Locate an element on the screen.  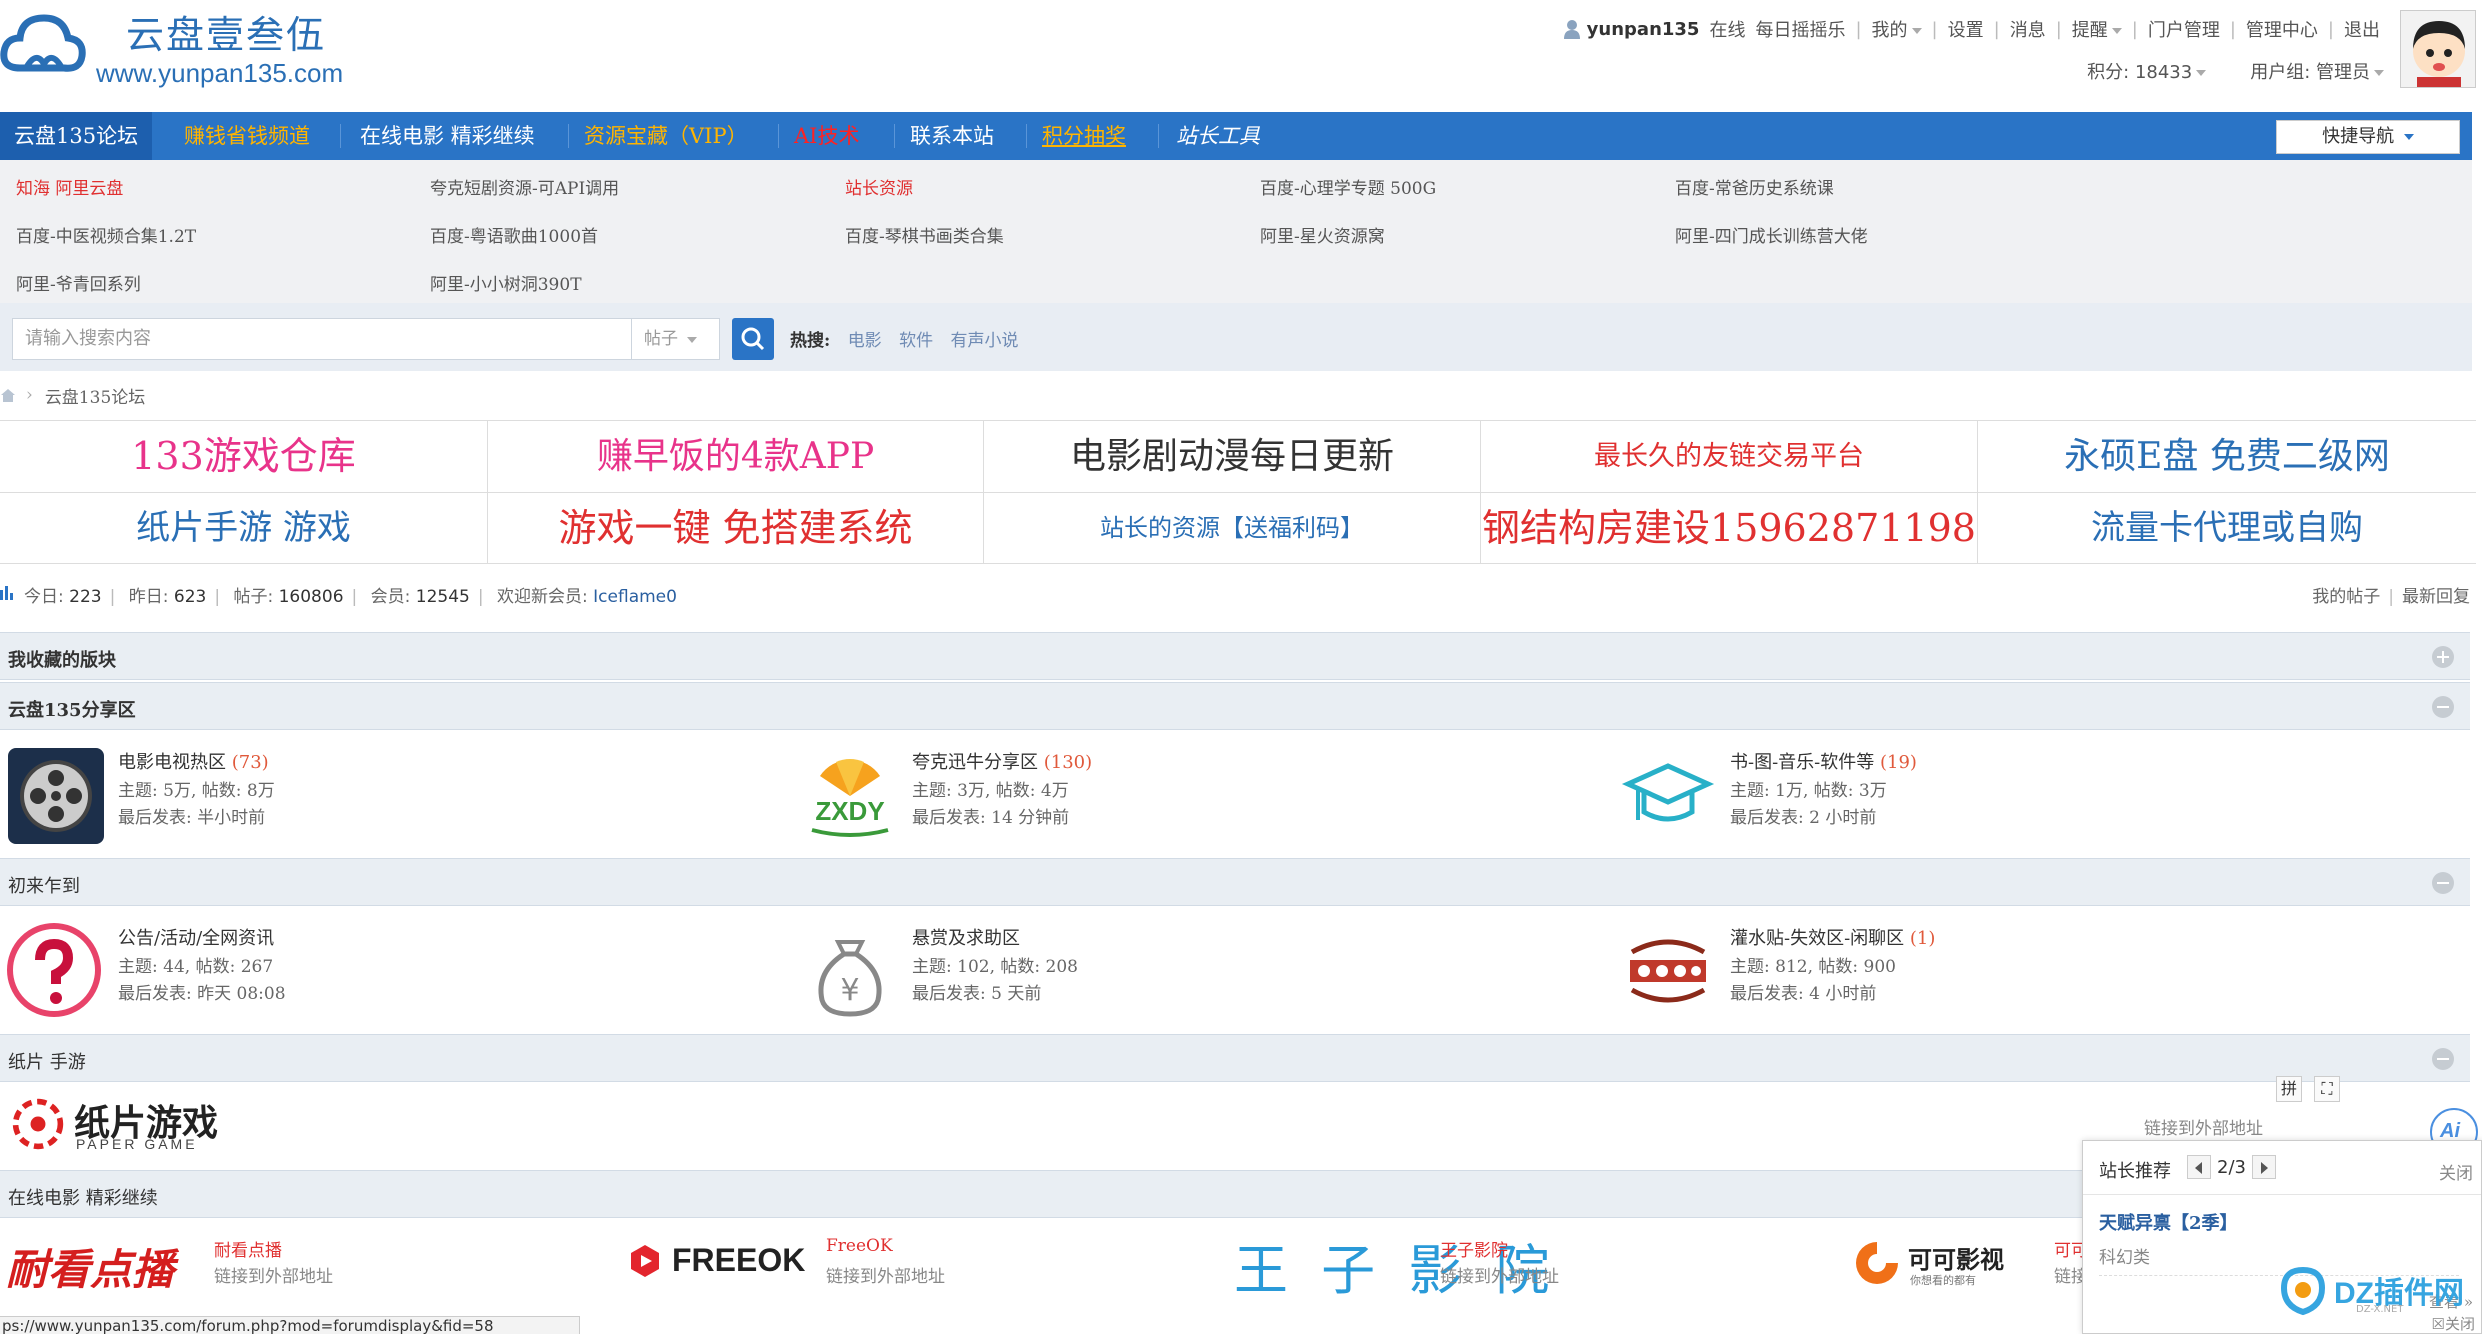
ad-link: 最长久的友链交易平台 is located at coordinates (1729, 456).